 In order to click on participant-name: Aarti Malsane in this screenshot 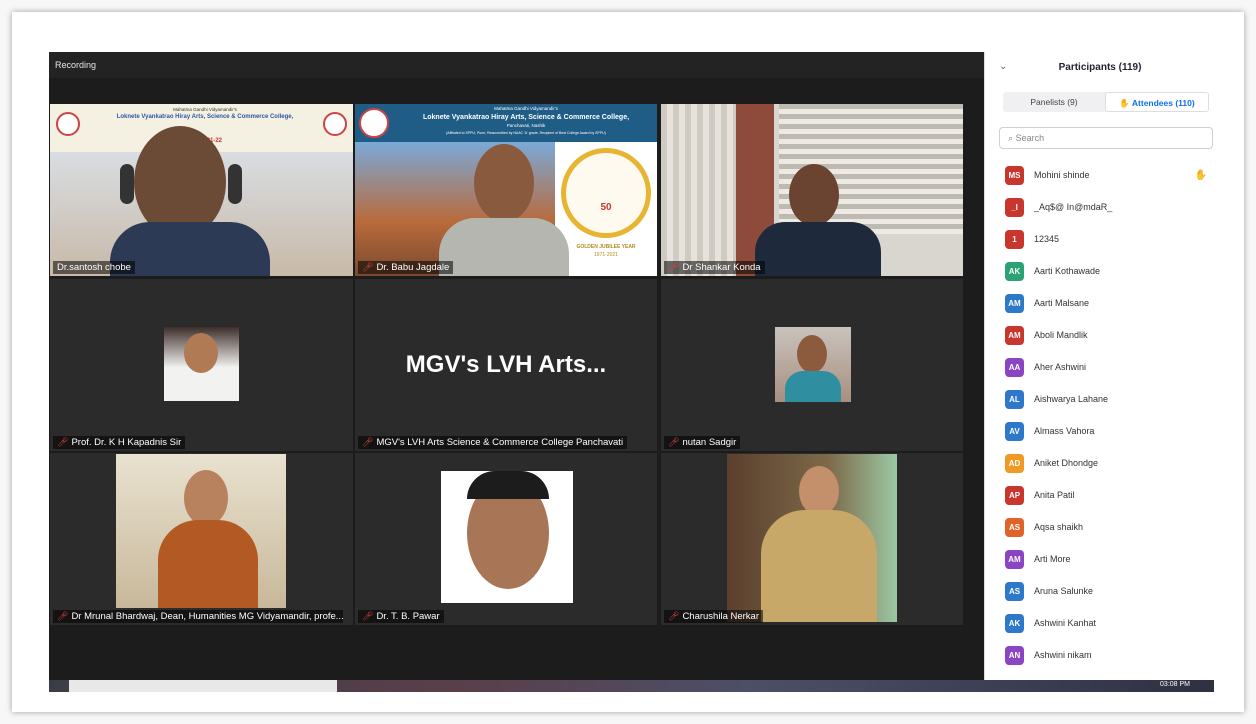, I will do `click(1062, 303)`.